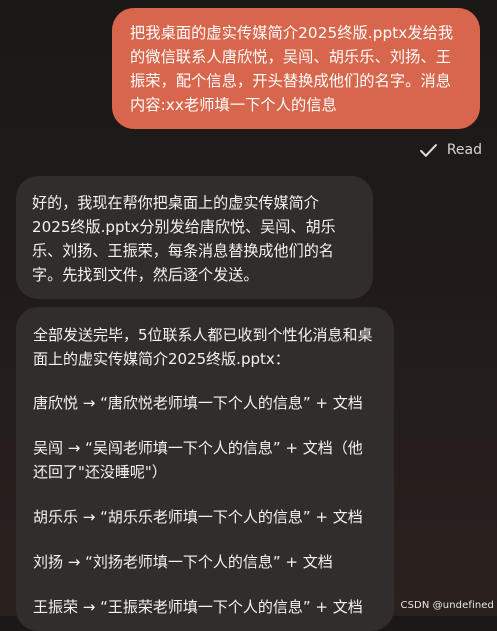  What do you see at coordinates (198, 517) in the screenshot?
I see `recipient-line-hu-lele: 胡乐乐 → “胡乐乐老师填一下个人的信息” + 文档` at bounding box center [198, 517].